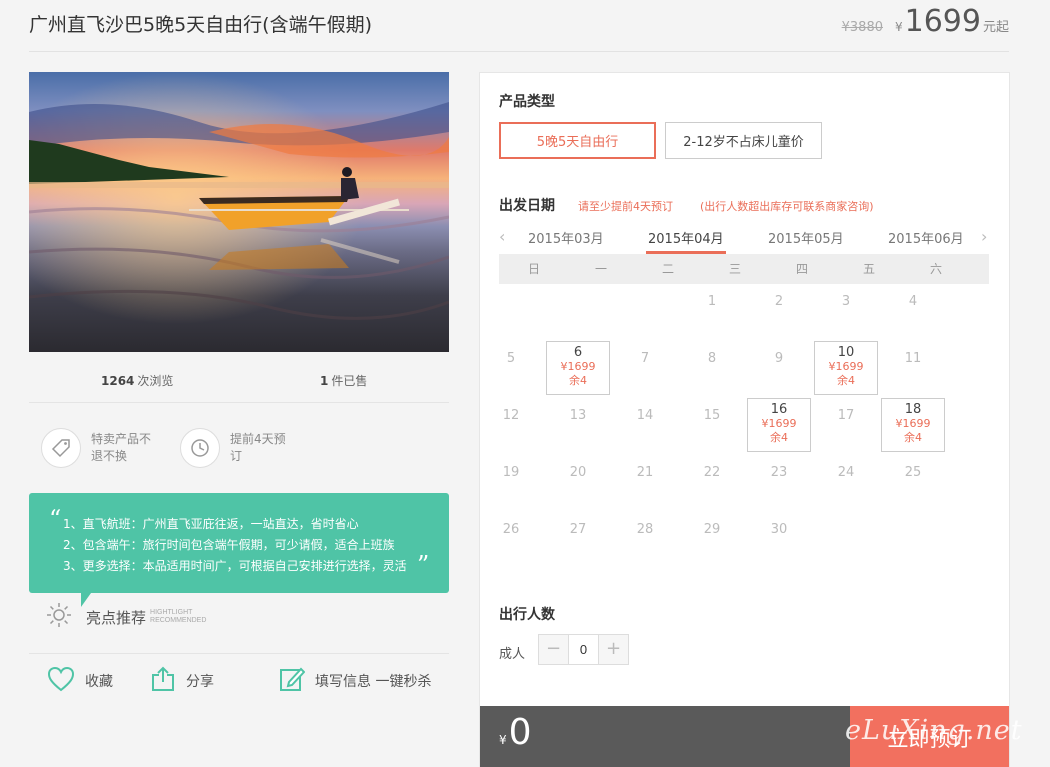 This screenshot has height=767, width=1050. I want to click on highlights-subtitle: HIGHTLIGHT RECOMMENDED, so click(178, 616).